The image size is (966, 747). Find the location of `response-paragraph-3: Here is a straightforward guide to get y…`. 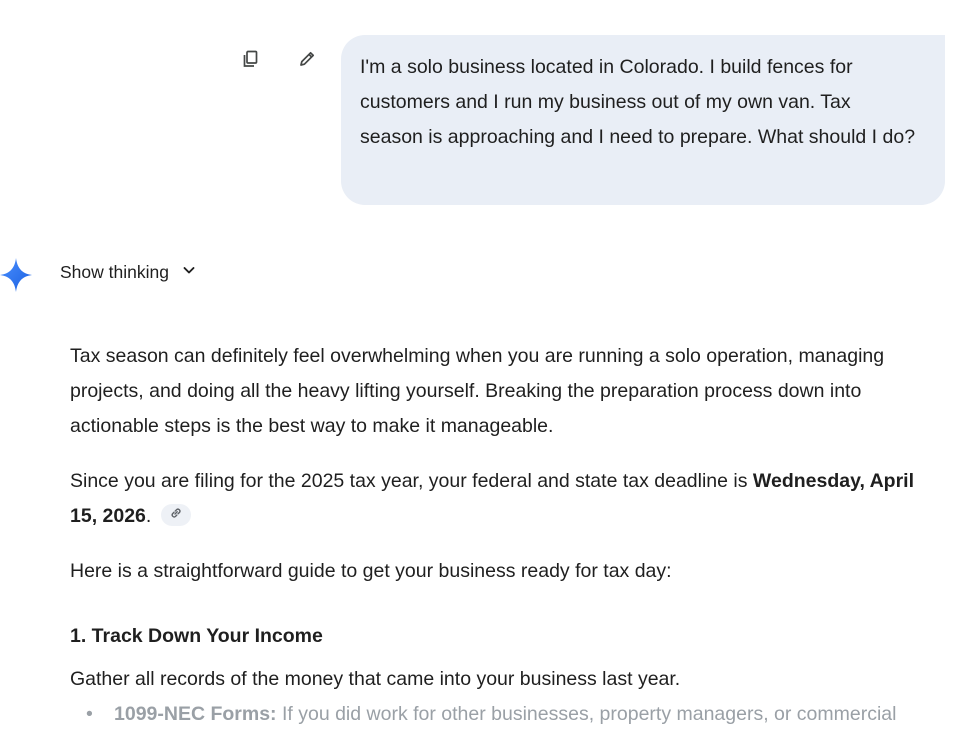

response-paragraph-3: Here is a straightforward guide to get y… is located at coordinates (371, 571).